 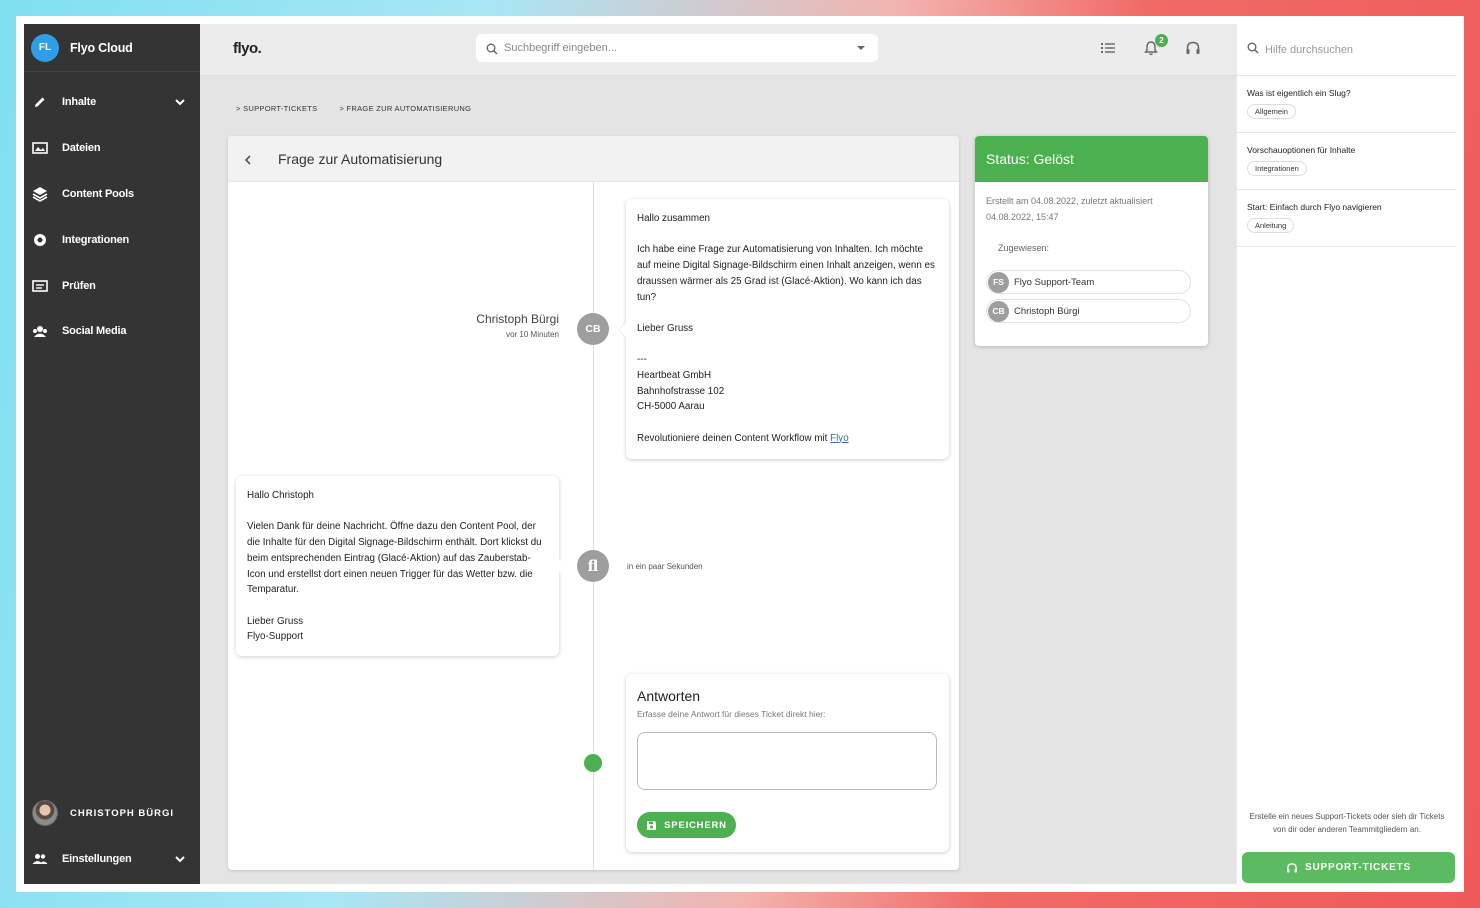 I want to click on help-article-title: Start: Einfach durch Flyo navigieren, so click(x=1314, y=207).